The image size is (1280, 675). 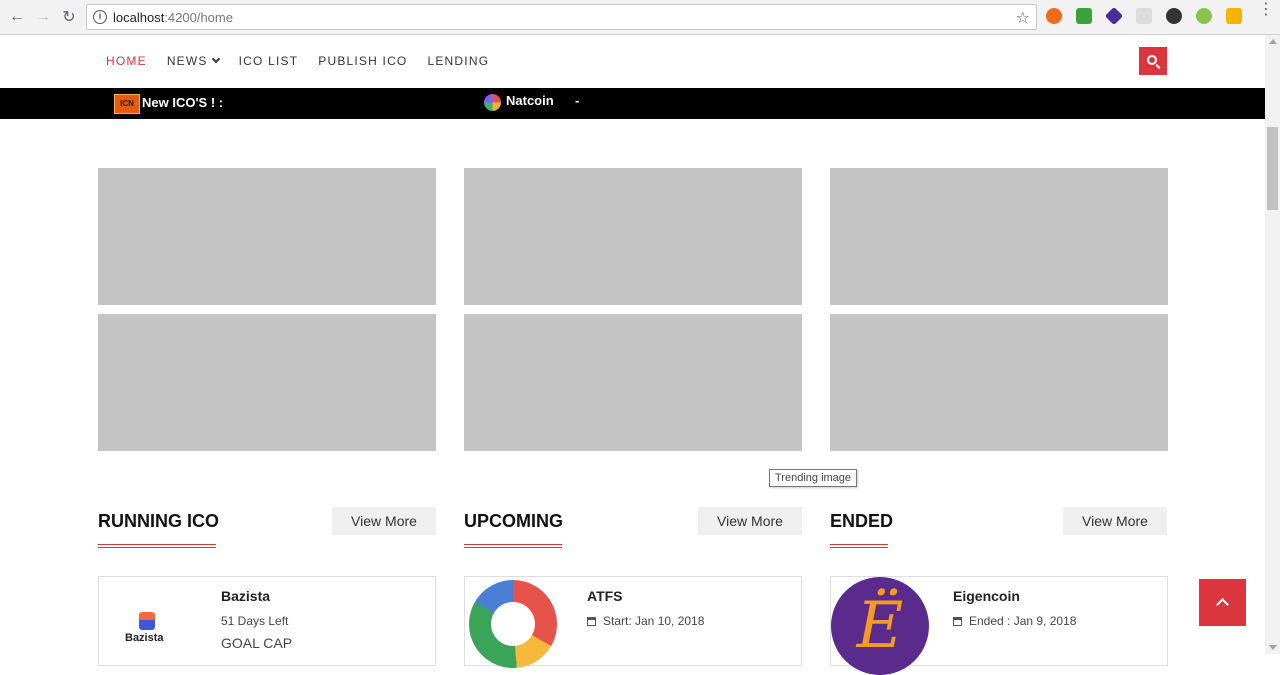 I want to click on ico-card-eigencoin: Ë Eigencoin Ended : Jan 9, 2018, so click(x=999, y=625).